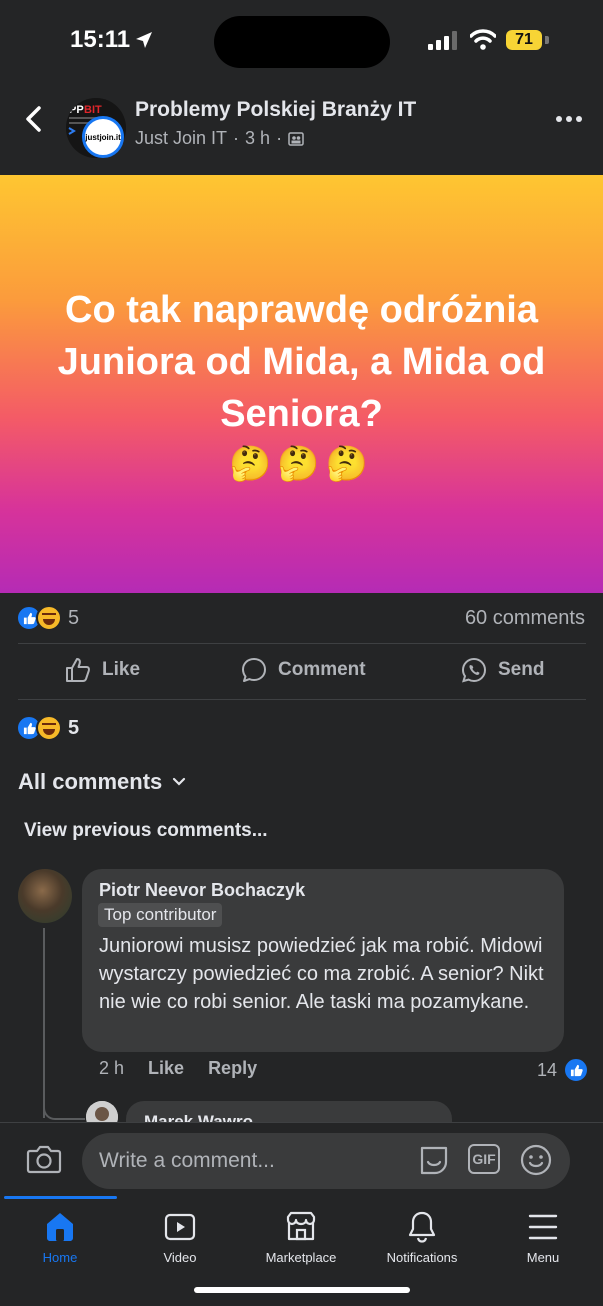  Describe the element at coordinates (525, 618) in the screenshot. I see `comments-count: 60 comments` at that location.